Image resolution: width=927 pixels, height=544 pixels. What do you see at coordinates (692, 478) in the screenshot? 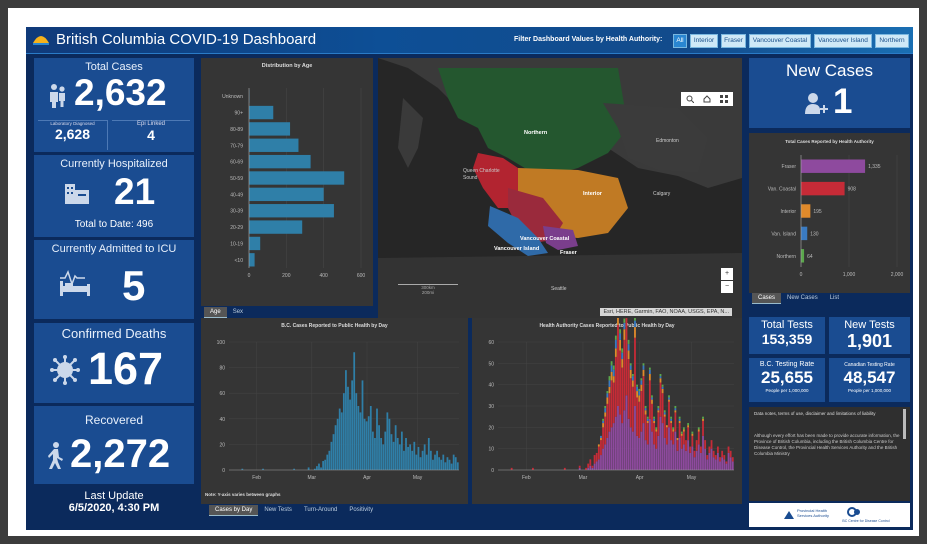
I see `ha-daily-x-tick-label: May` at bounding box center [692, 478].